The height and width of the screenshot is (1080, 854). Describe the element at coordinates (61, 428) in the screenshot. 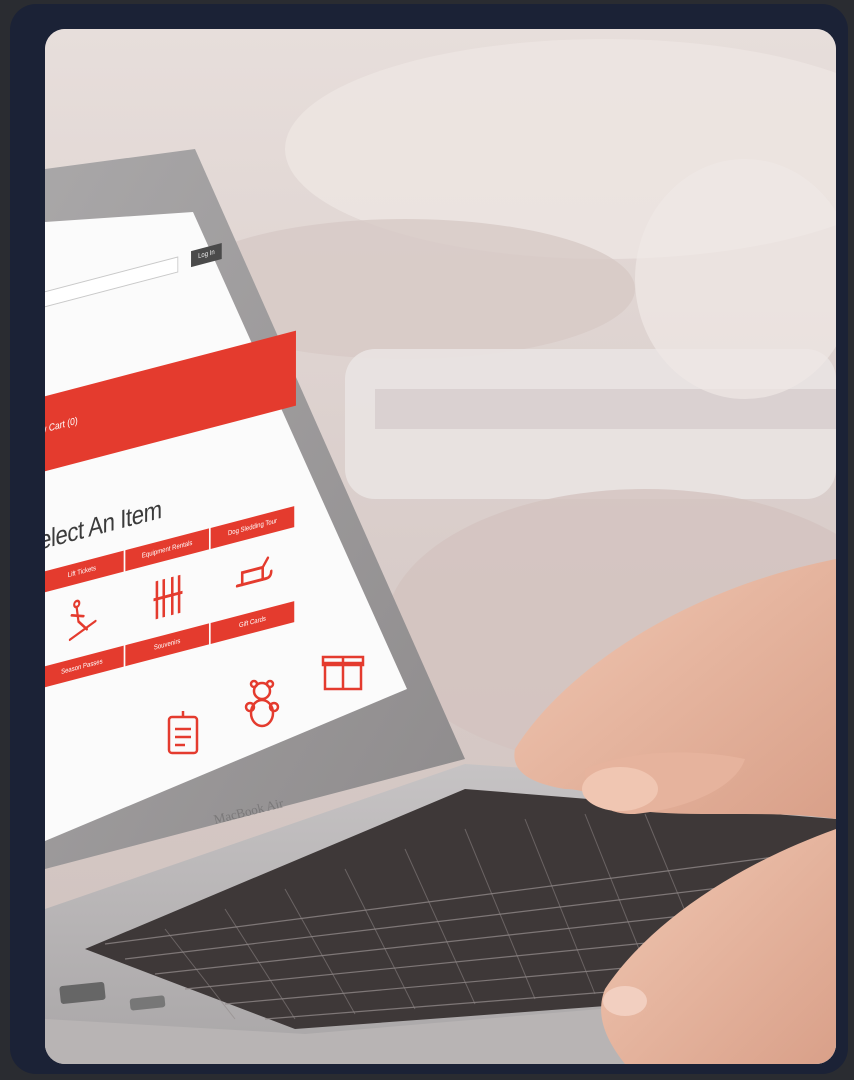

I see `view-cart-link: View Cart (0)` at that location.